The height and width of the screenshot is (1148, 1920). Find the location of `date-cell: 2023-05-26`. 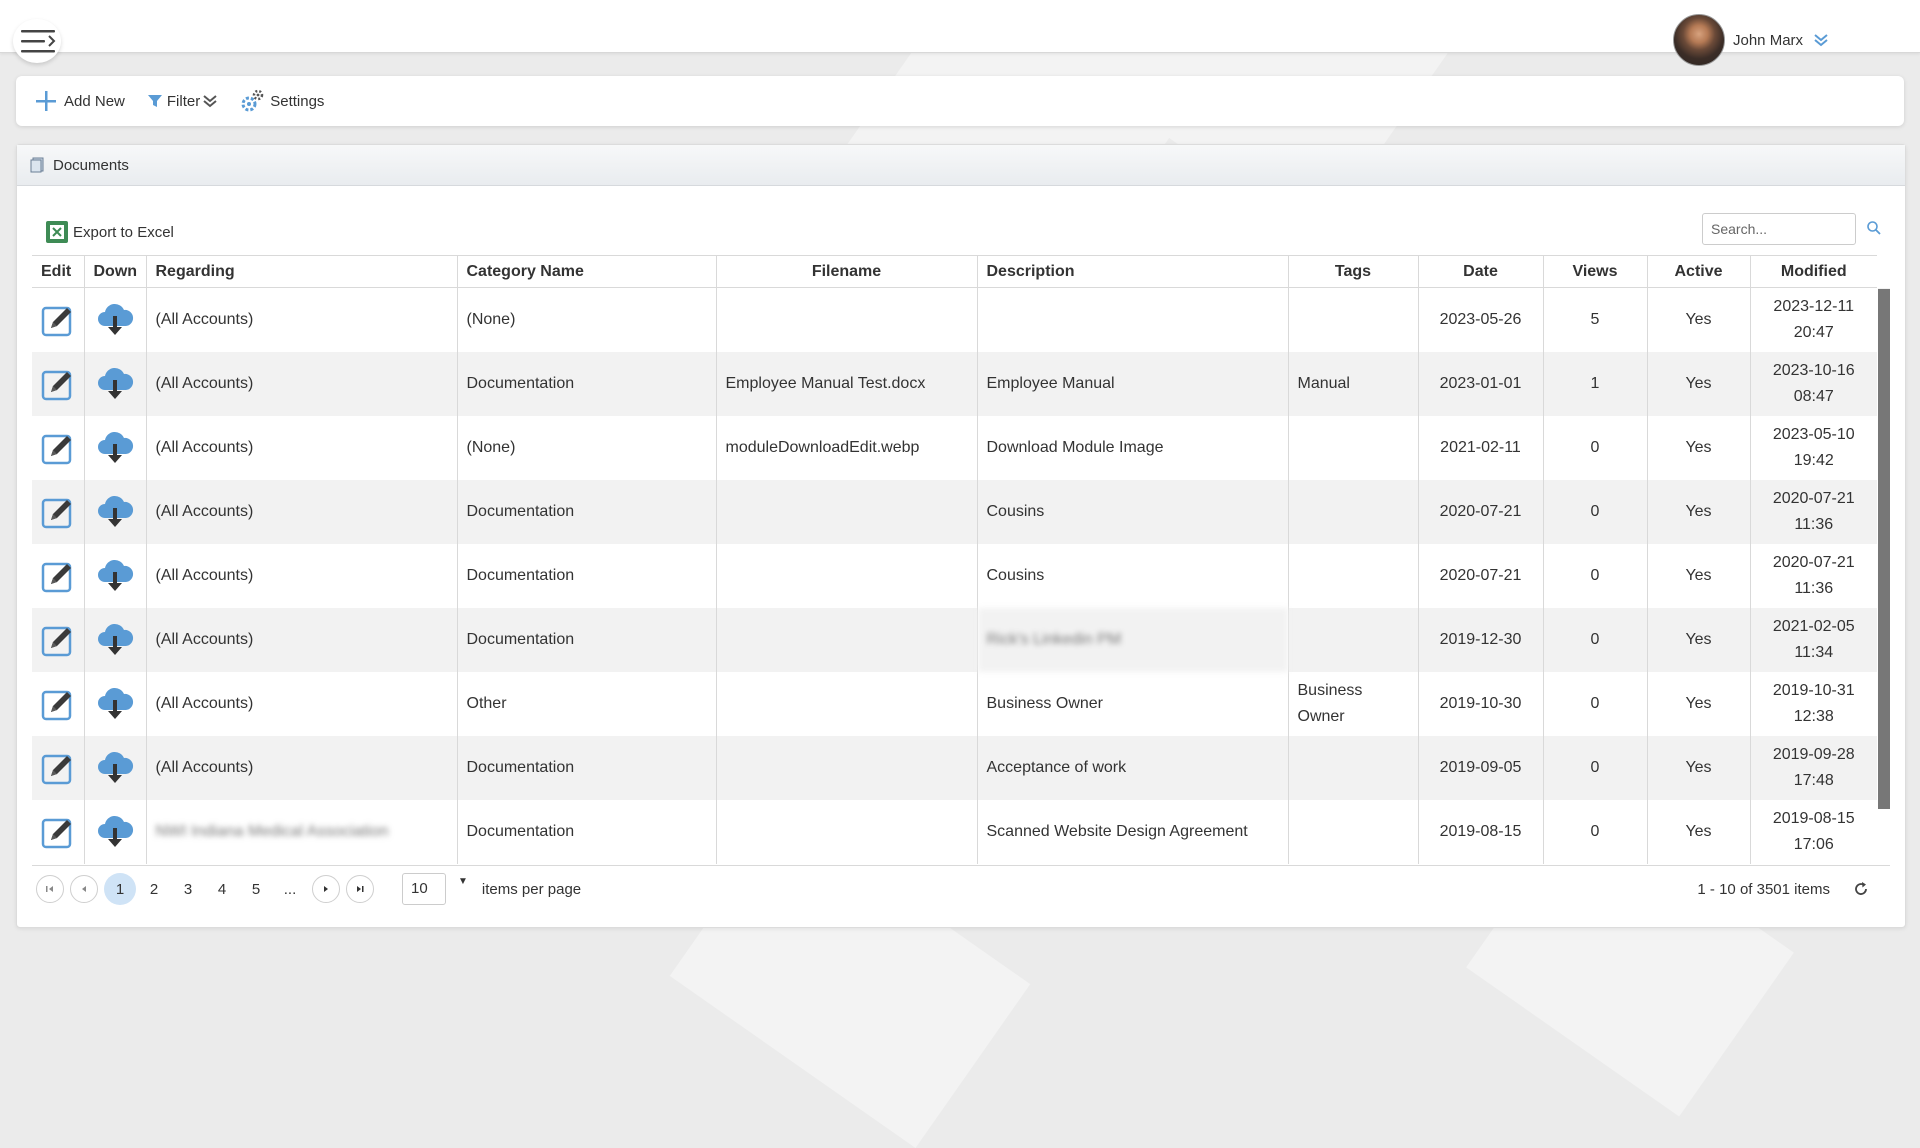

date-cell: 2023-05-26 is located at coordinates (1481, 319).